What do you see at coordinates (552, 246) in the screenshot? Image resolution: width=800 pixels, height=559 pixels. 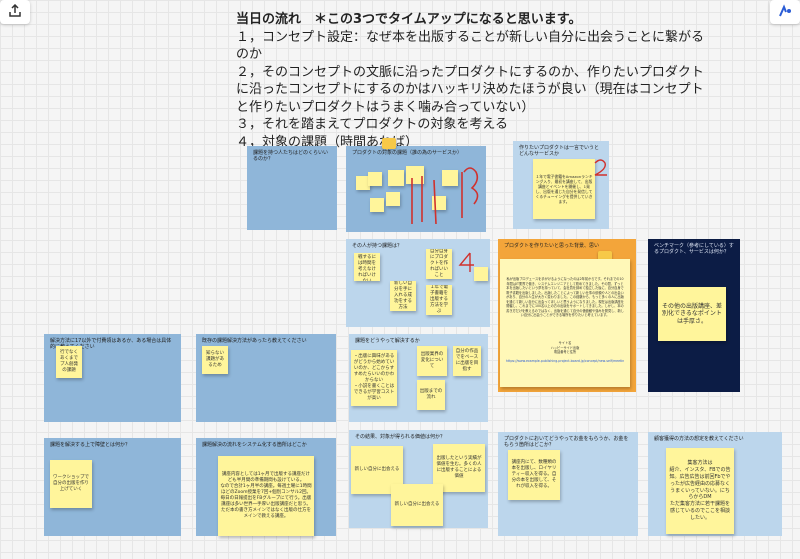 I see `frame-title: プロダクトを作りたいと思った背景、思い` at bounding box center [552, 246].